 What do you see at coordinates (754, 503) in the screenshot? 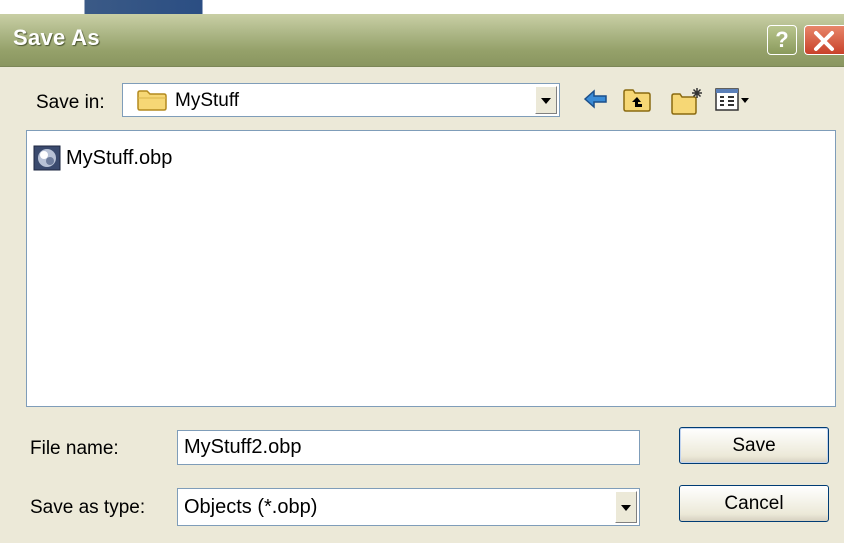
I see `cancel-button: Cancel` at bounding box center [754, 503].